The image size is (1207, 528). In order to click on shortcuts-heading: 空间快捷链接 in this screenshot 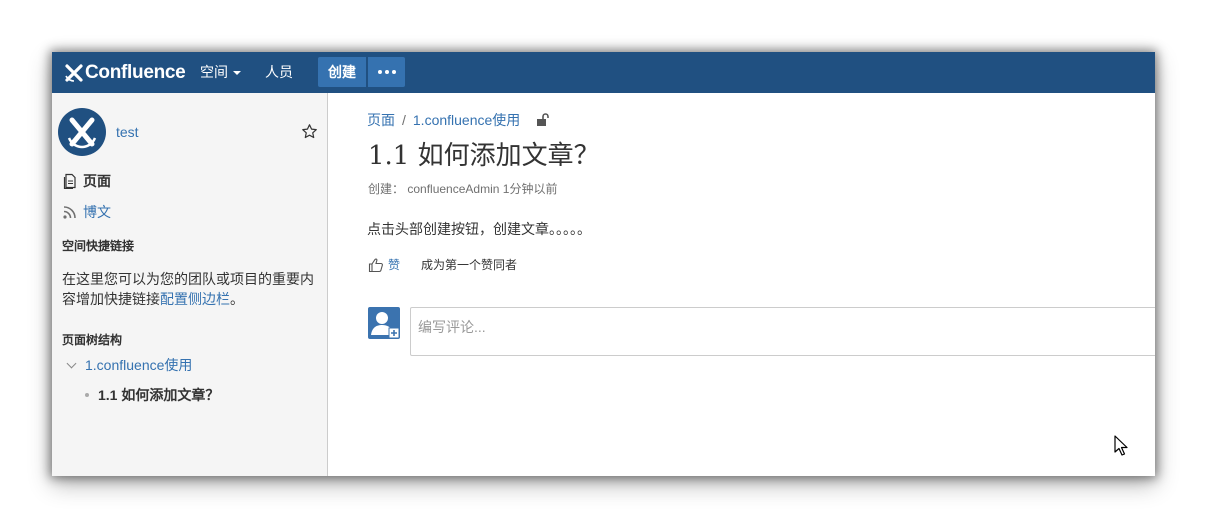, I will do `click(98, 246)`.